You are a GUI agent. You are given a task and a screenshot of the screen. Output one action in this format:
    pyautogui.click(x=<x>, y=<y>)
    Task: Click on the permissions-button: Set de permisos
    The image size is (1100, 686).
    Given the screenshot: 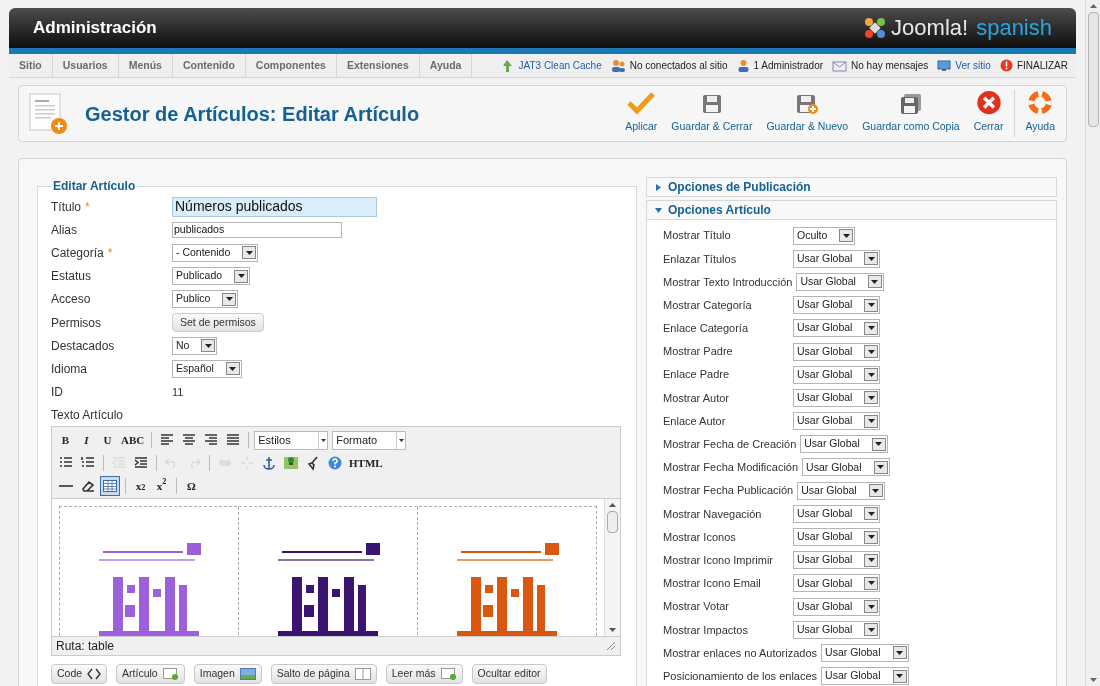 What is the action you would take?
    pyautogui.click(x=218, y=323)
    